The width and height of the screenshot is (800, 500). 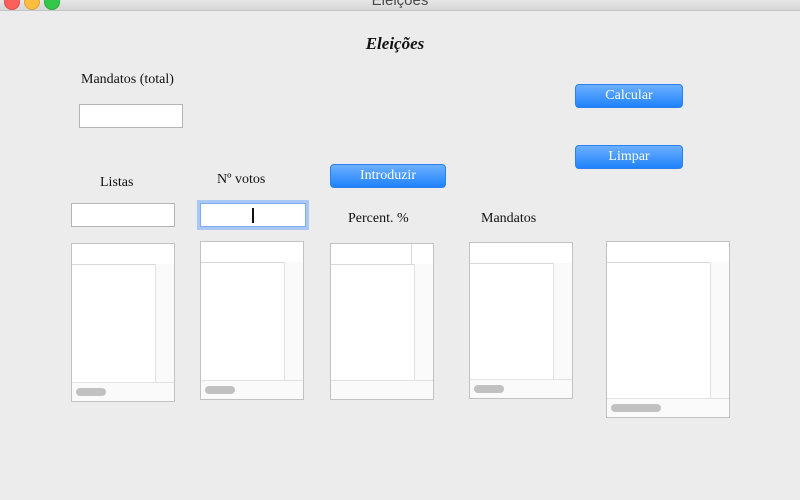 I want to click on listas-input, so click(x=123, y=215).